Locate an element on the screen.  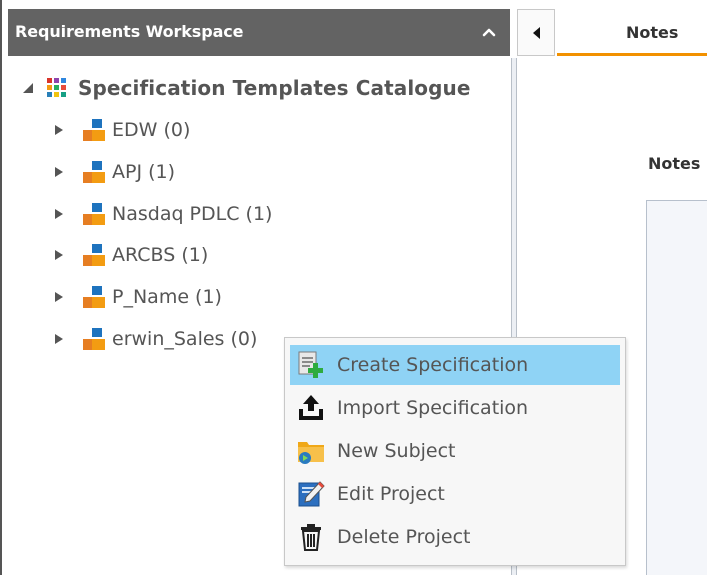
tree-item-erwin-sales: erwin_Sales (0) is located at coordinates (155, 339).